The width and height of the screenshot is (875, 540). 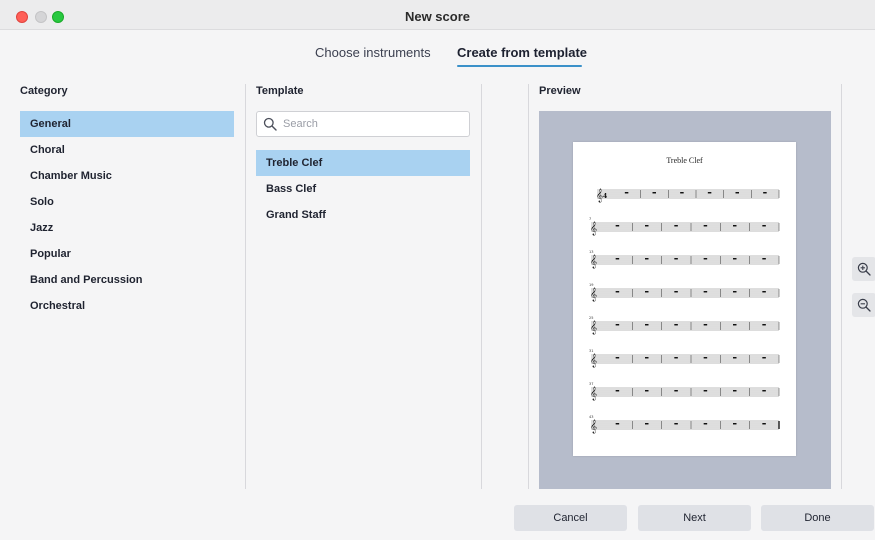 What do you see at coordinates (437, 15) in the screenshot?
I see `title-bar: New score` at bounding box center [437, 15].